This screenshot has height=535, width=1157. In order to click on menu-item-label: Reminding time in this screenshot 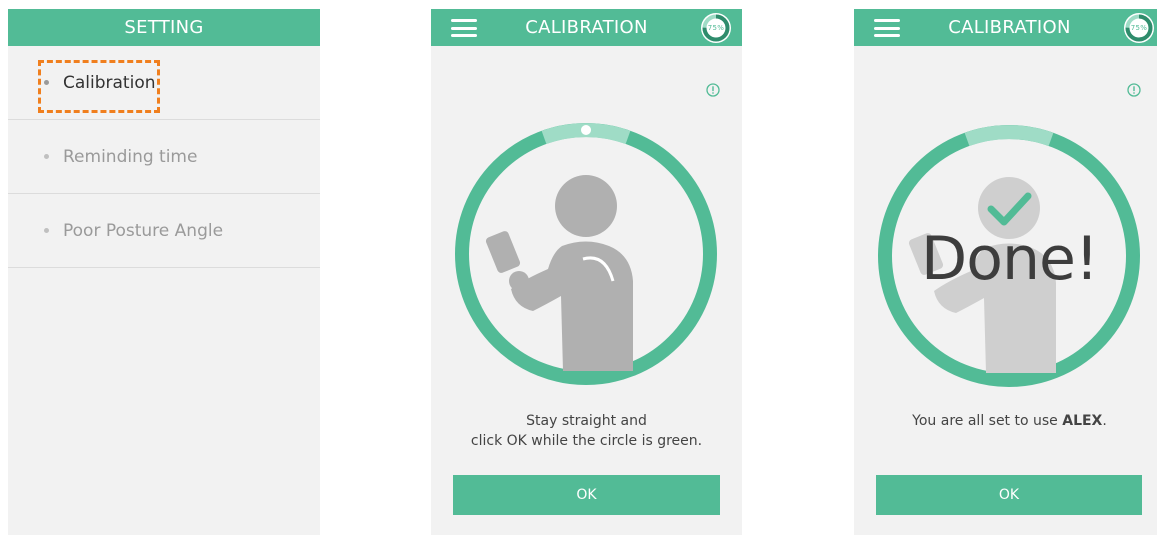, I will do `click(130, 156)`.